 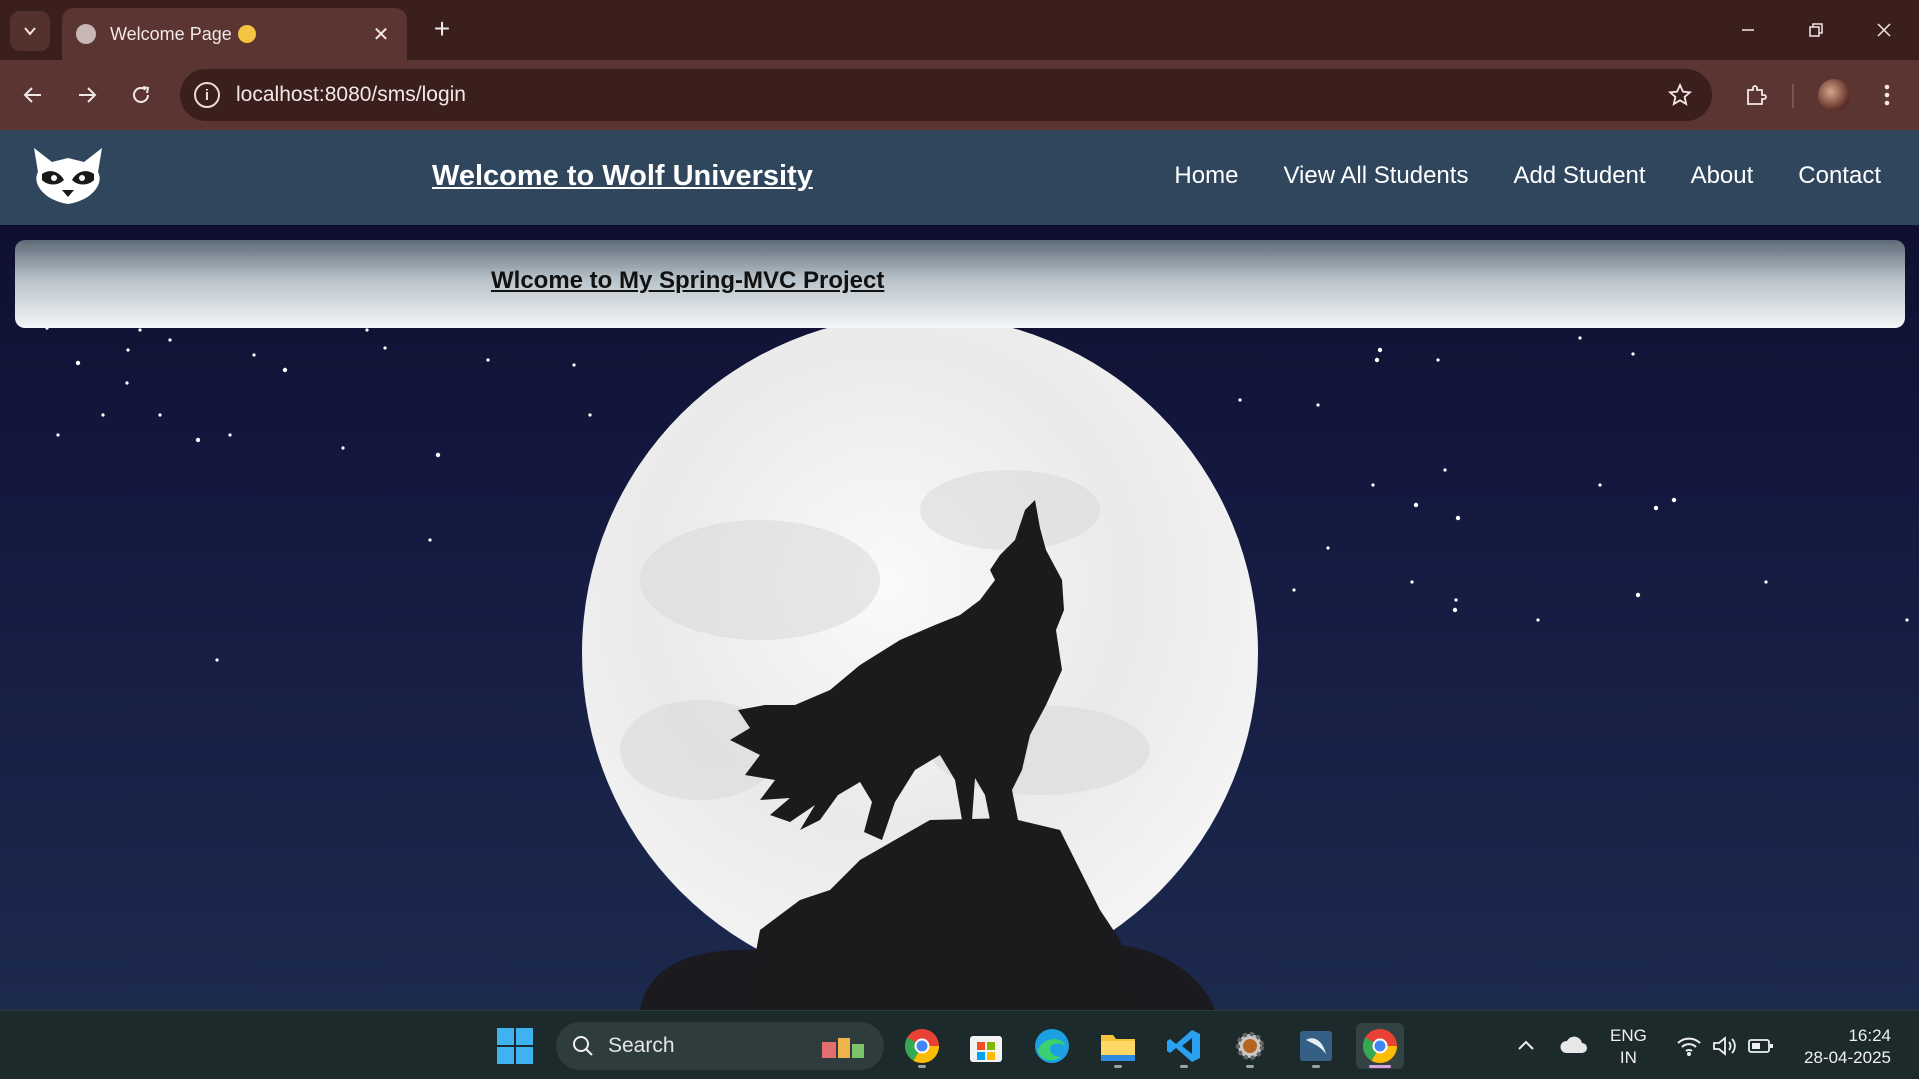 I want to click on extensions-button, so click(x=1756, y=95).